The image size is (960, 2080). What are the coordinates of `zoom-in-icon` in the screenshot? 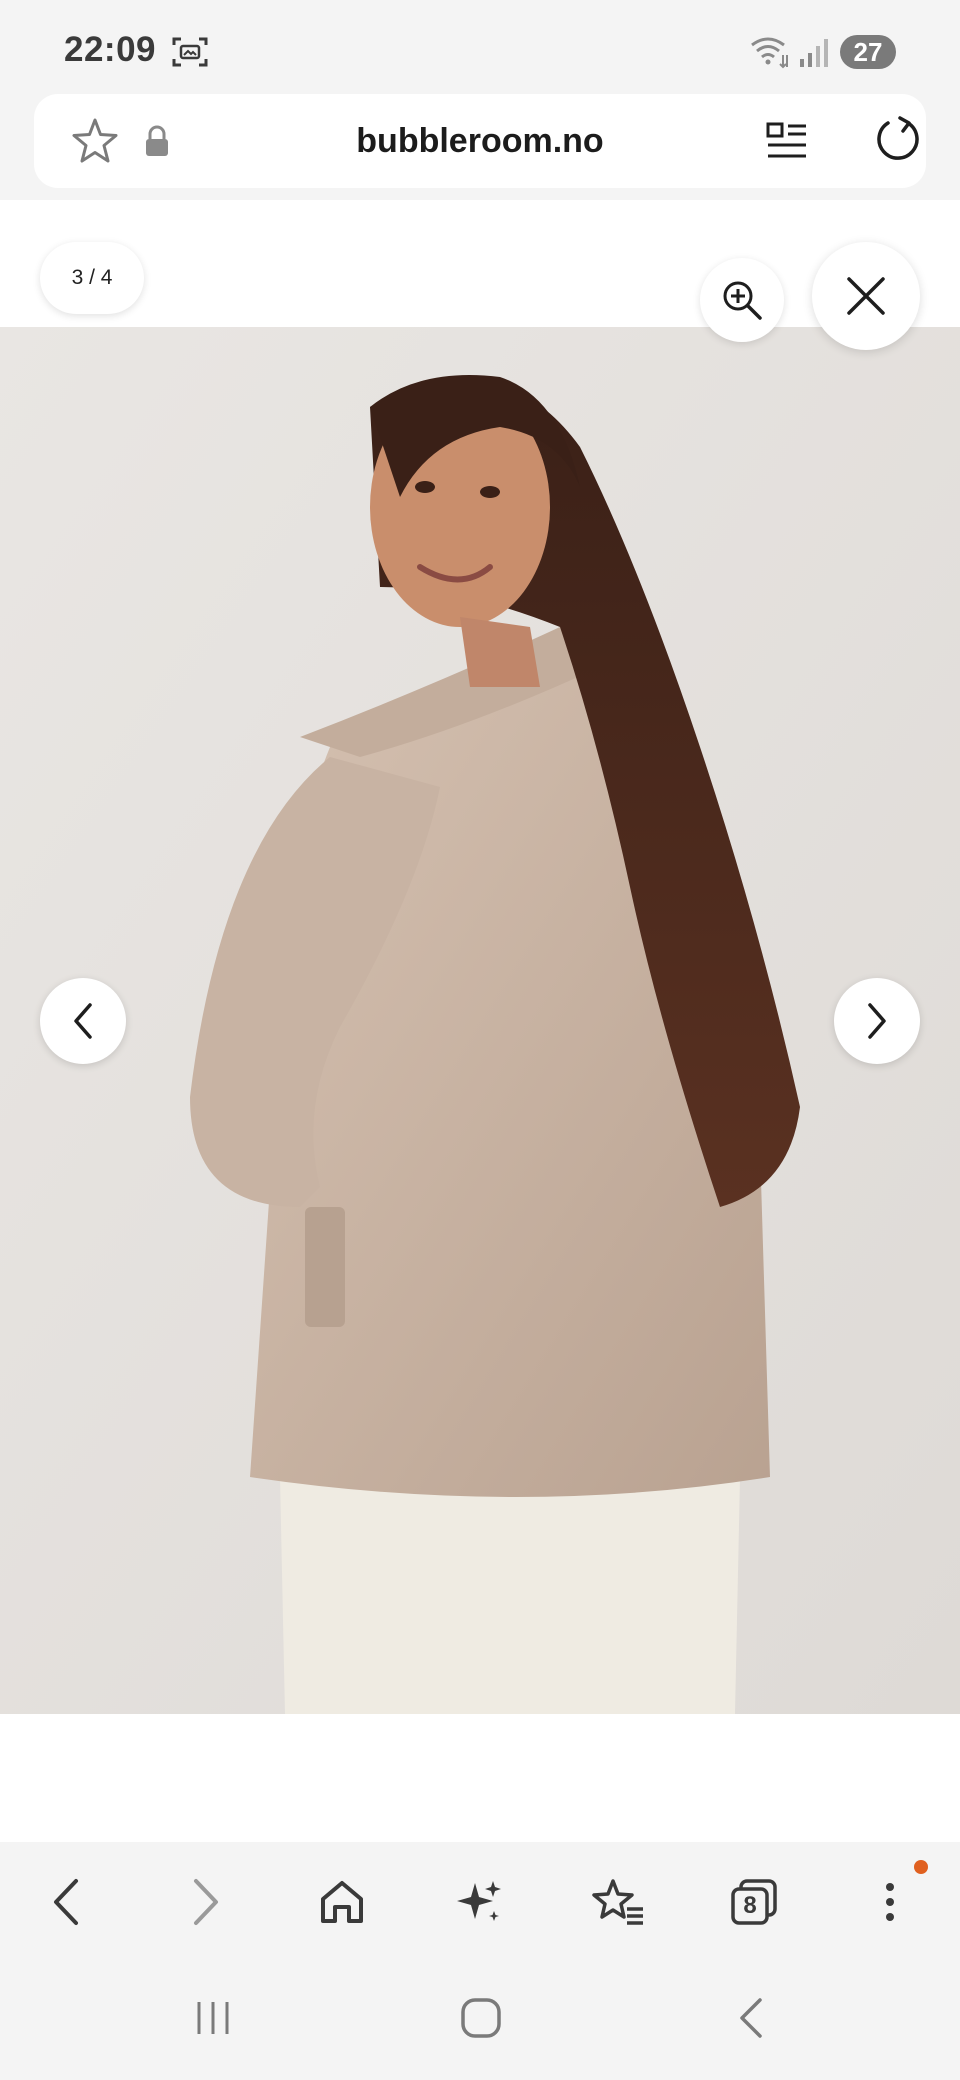 It's located at (742, 300).